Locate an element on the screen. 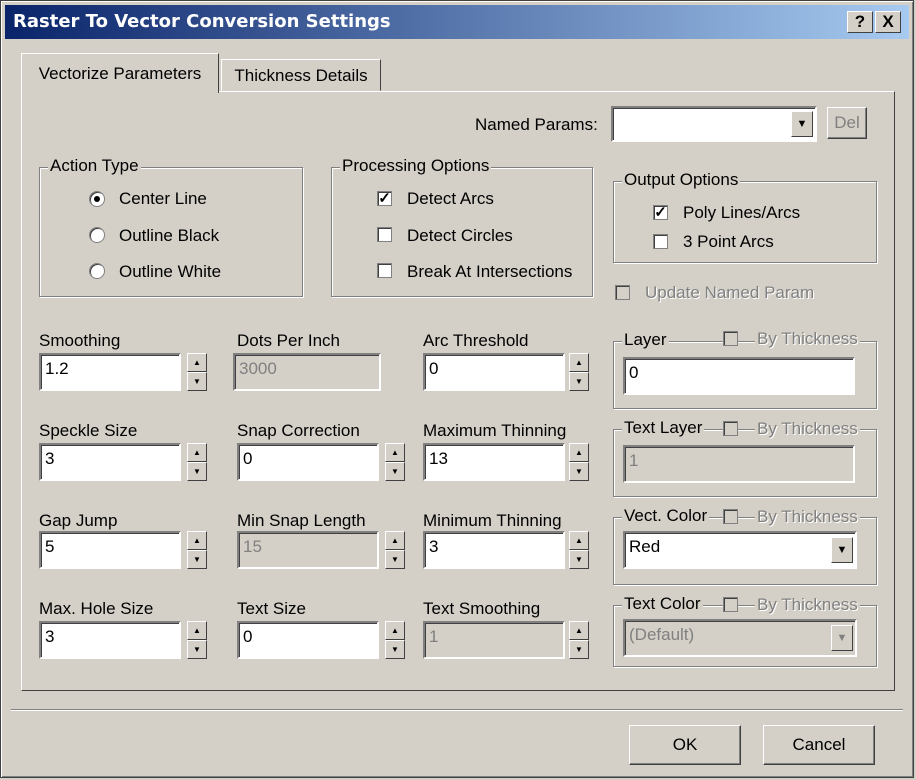 Image resolution: width=916 pixels, height=780 pixels. text-color-by-thickness-checkbox is located at coordinates (730, 604).